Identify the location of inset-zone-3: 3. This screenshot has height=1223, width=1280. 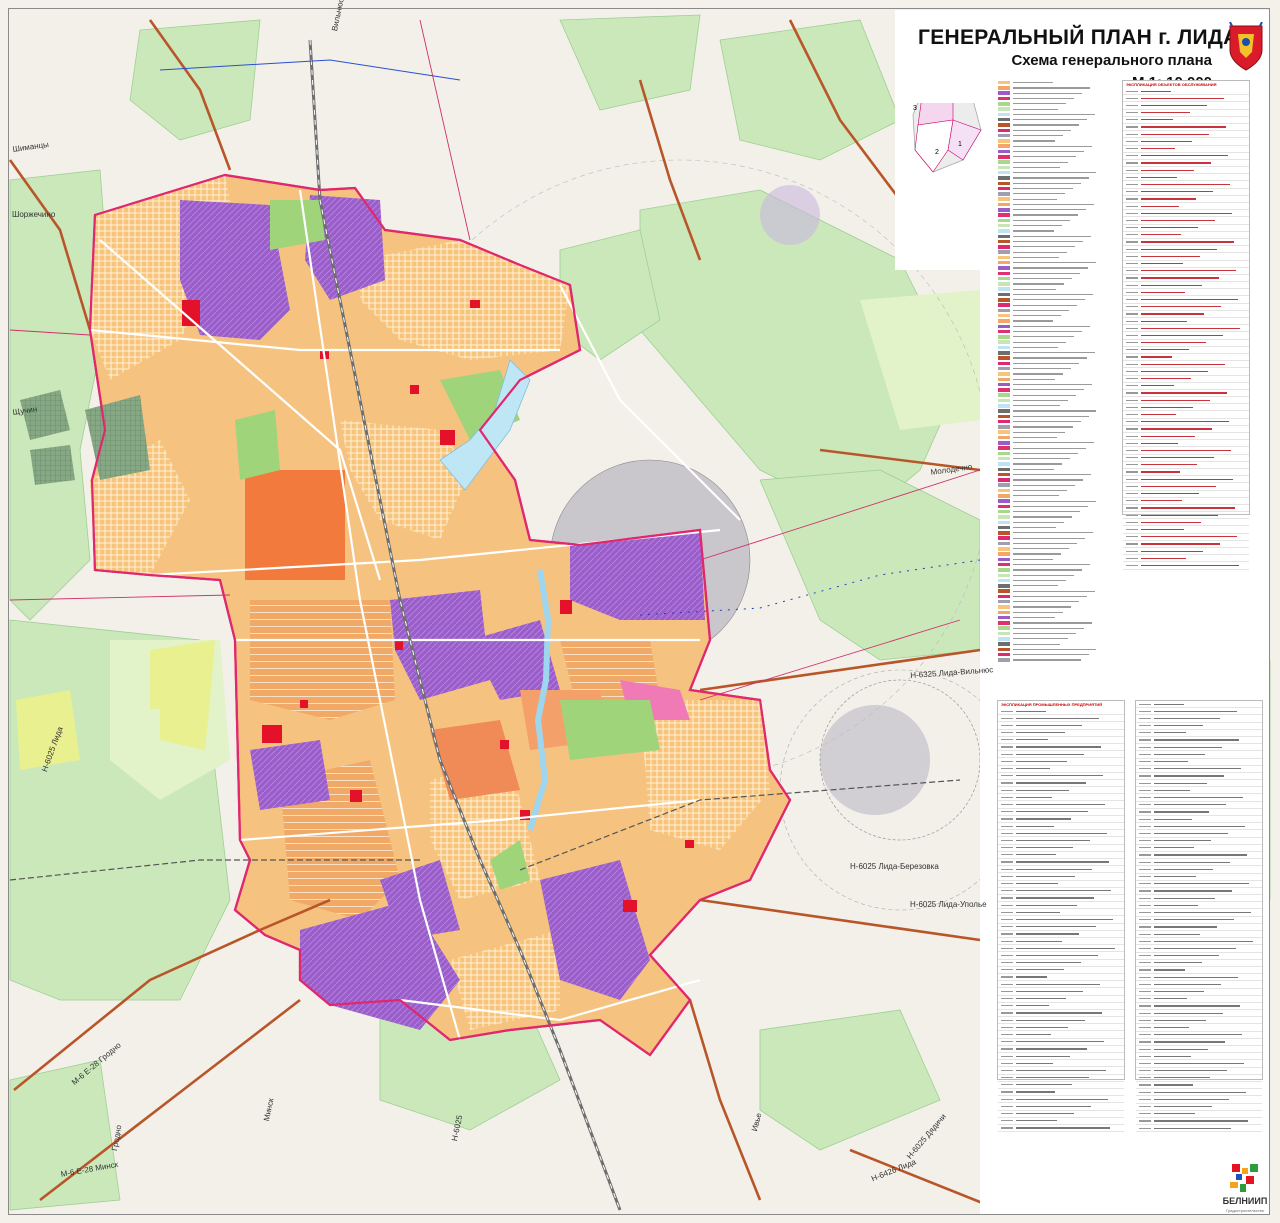
(915, 108).